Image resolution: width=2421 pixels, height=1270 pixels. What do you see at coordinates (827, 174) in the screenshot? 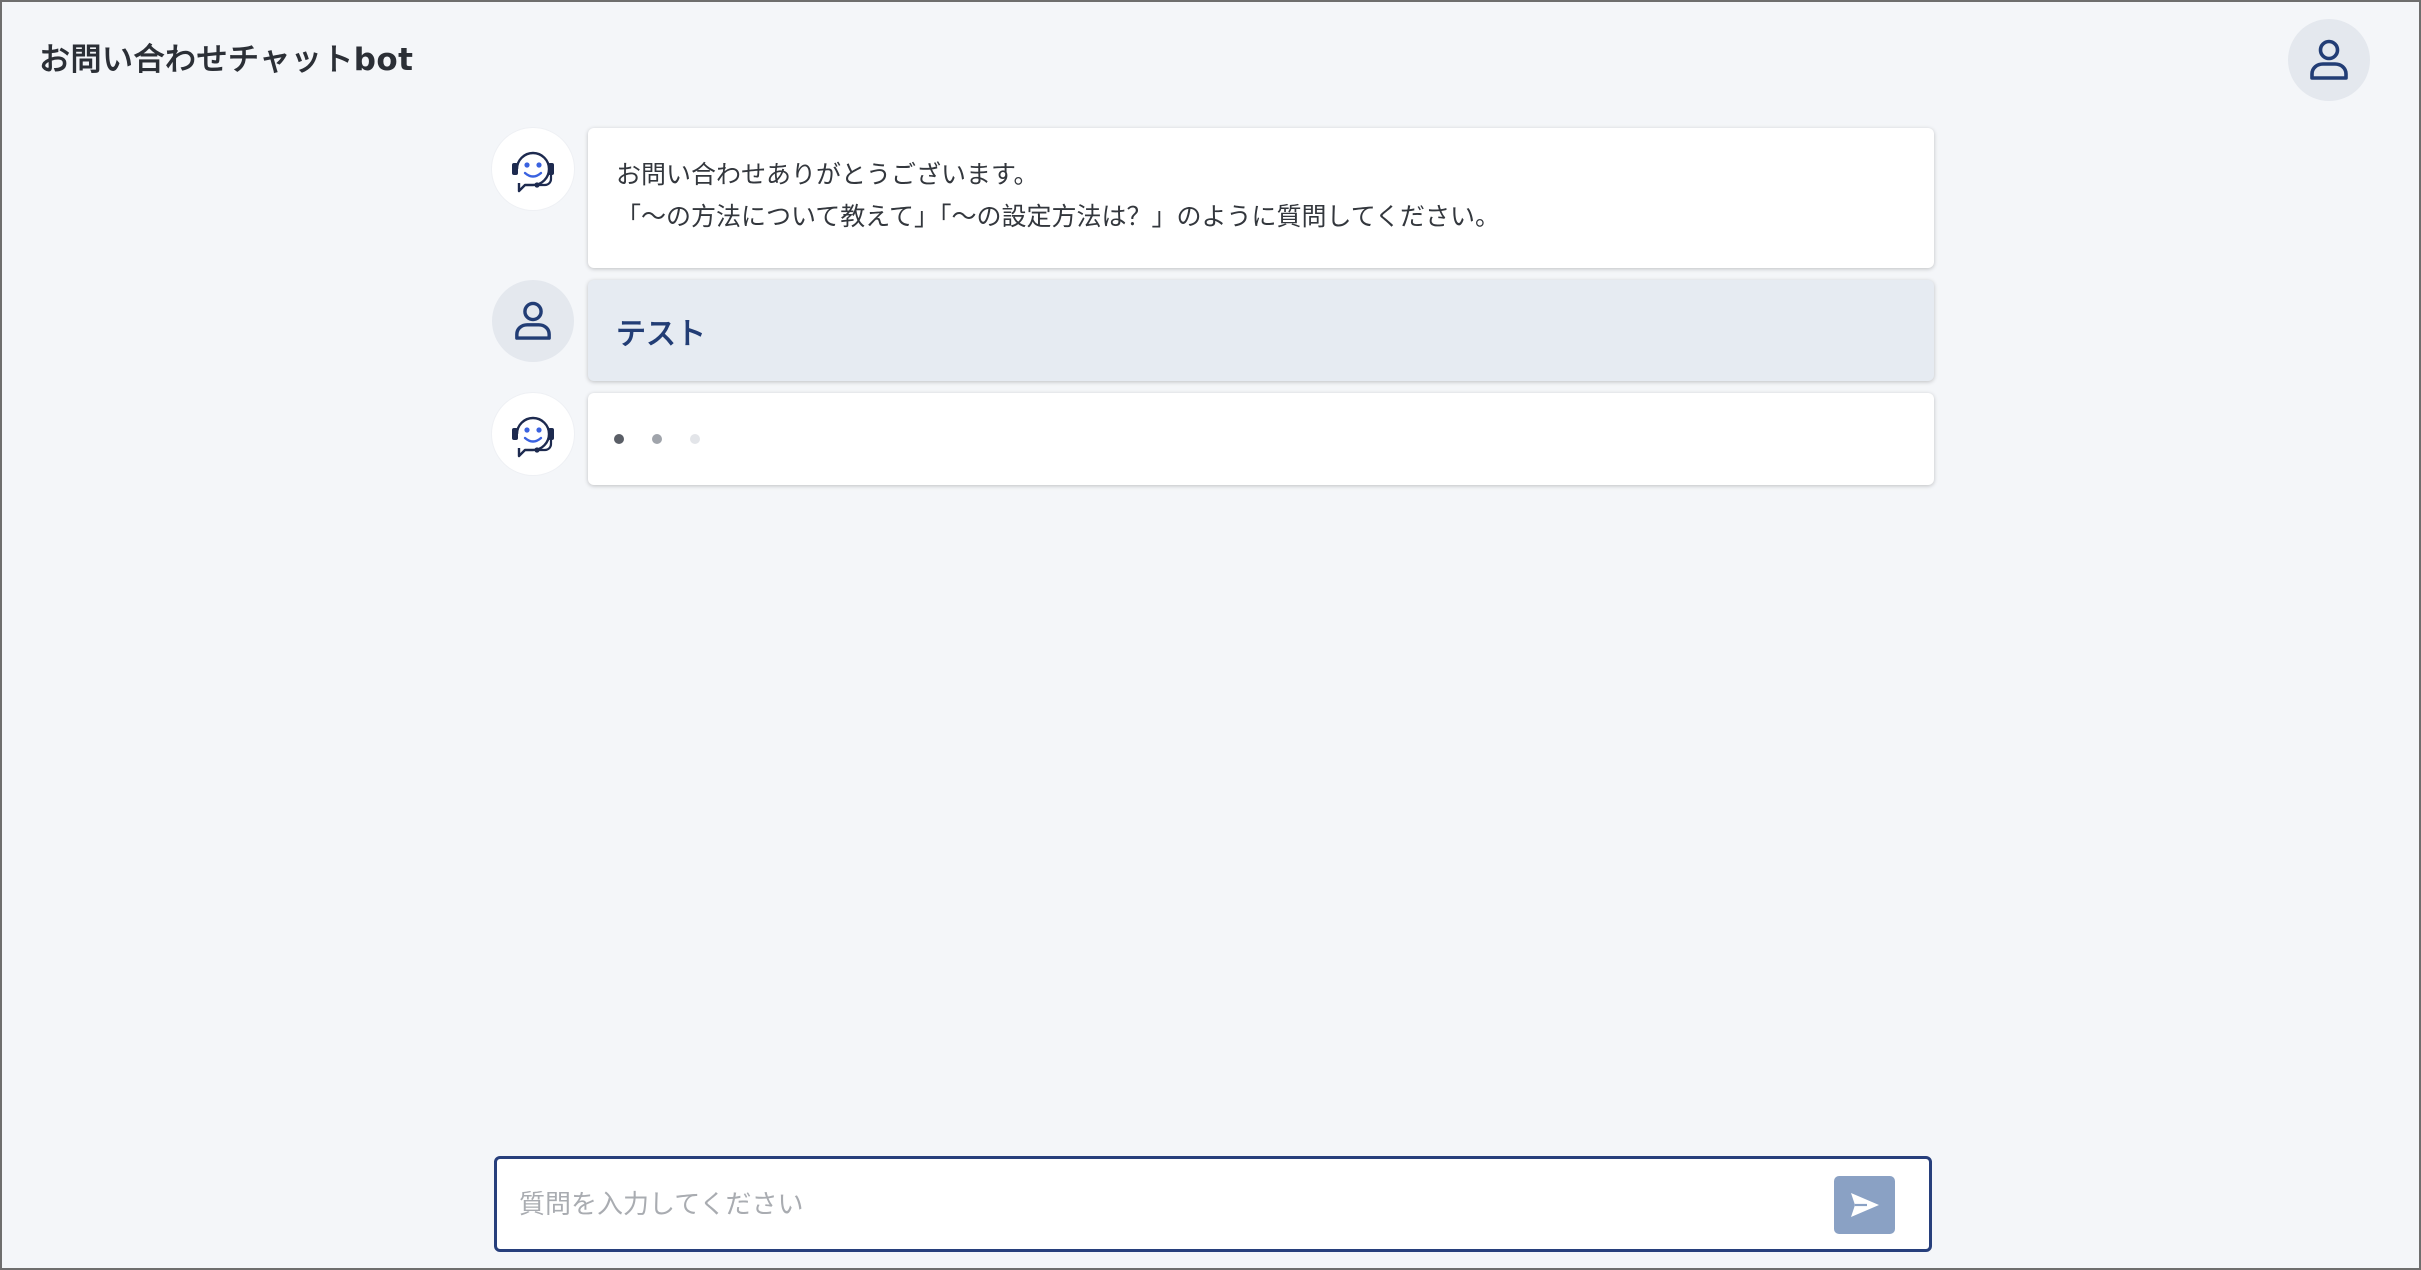
I see `message-text: お問い合わせありがとうございます。` at bounding box center [827, 174].